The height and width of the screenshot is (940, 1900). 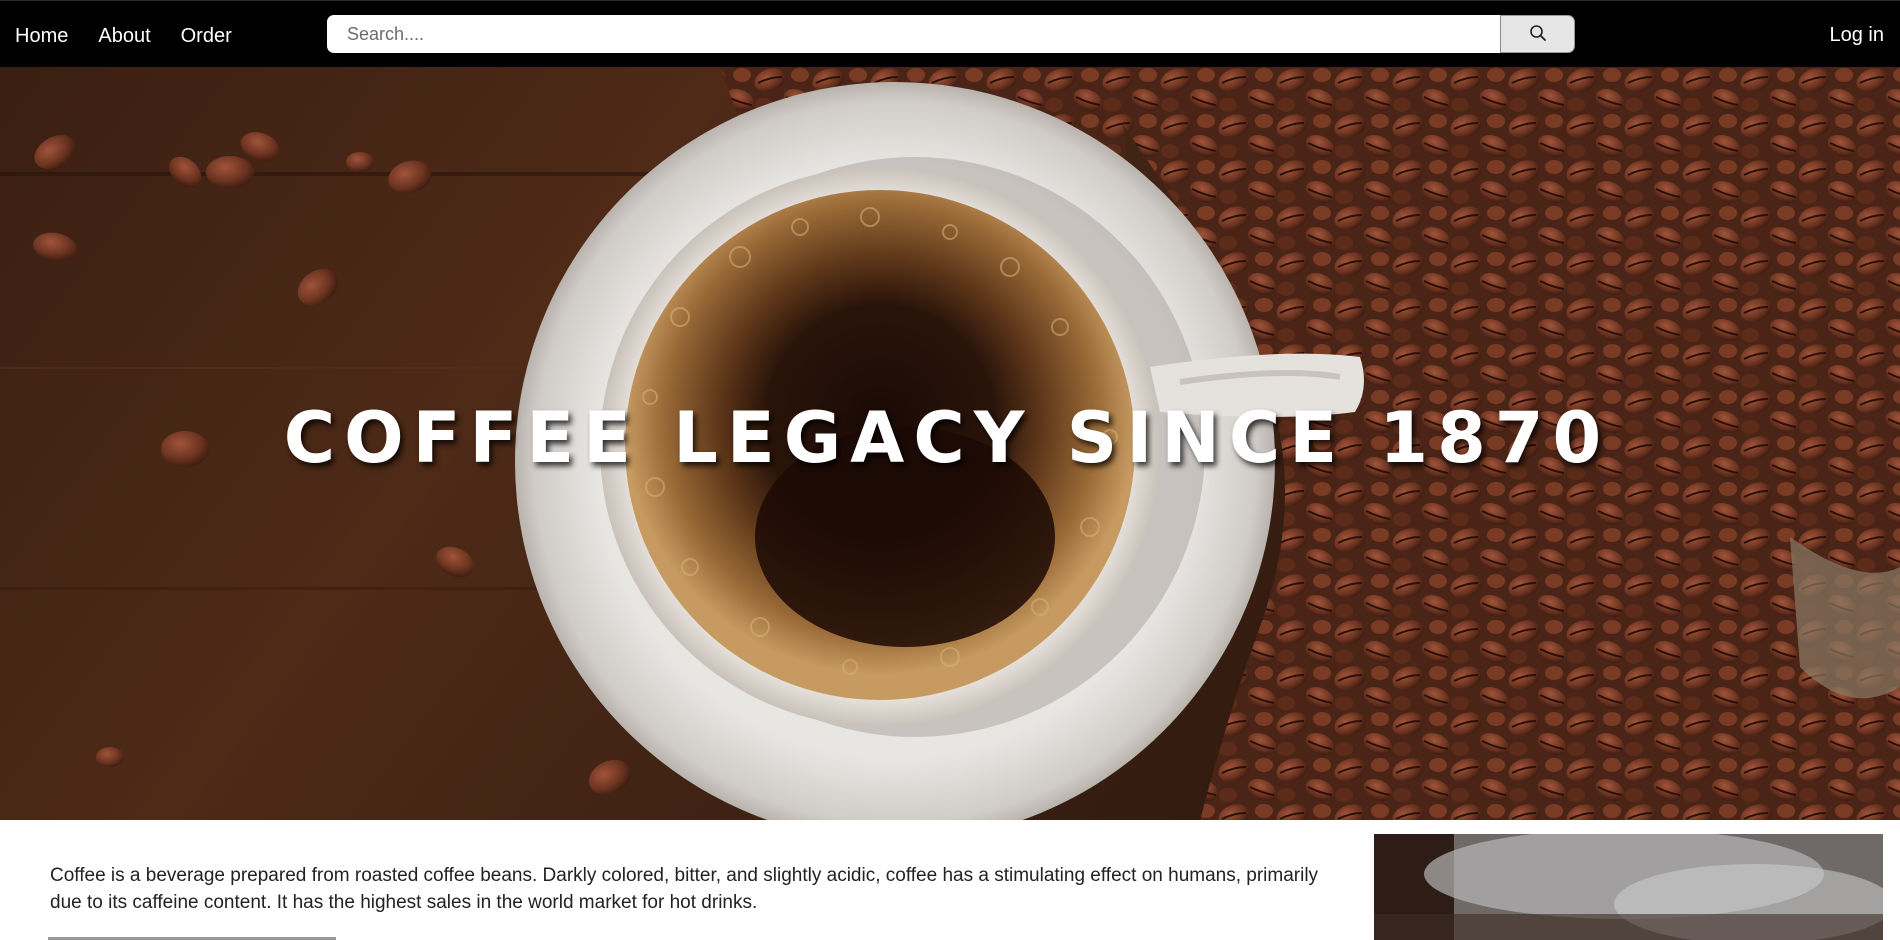 What do you see at coordinates (41, 36) in the screenshot?
I see `nav-link-home: Home` at bounding box center [41, 36].